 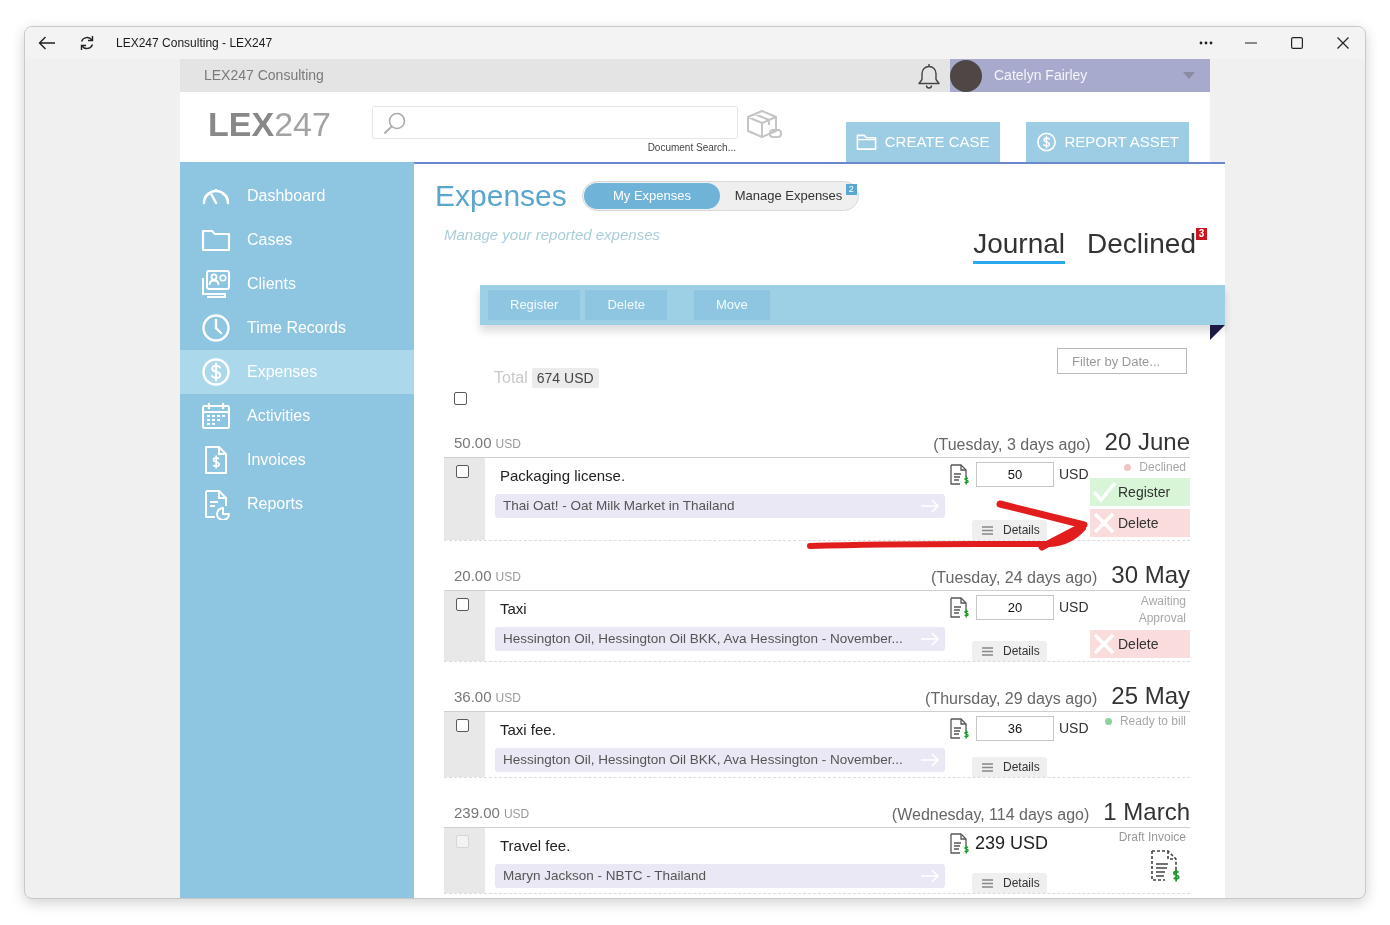 What do you see at coordinates (562, 476) in the screenshot?
I see `expense-description: Packaging license.` at bounding box center [562, 476].